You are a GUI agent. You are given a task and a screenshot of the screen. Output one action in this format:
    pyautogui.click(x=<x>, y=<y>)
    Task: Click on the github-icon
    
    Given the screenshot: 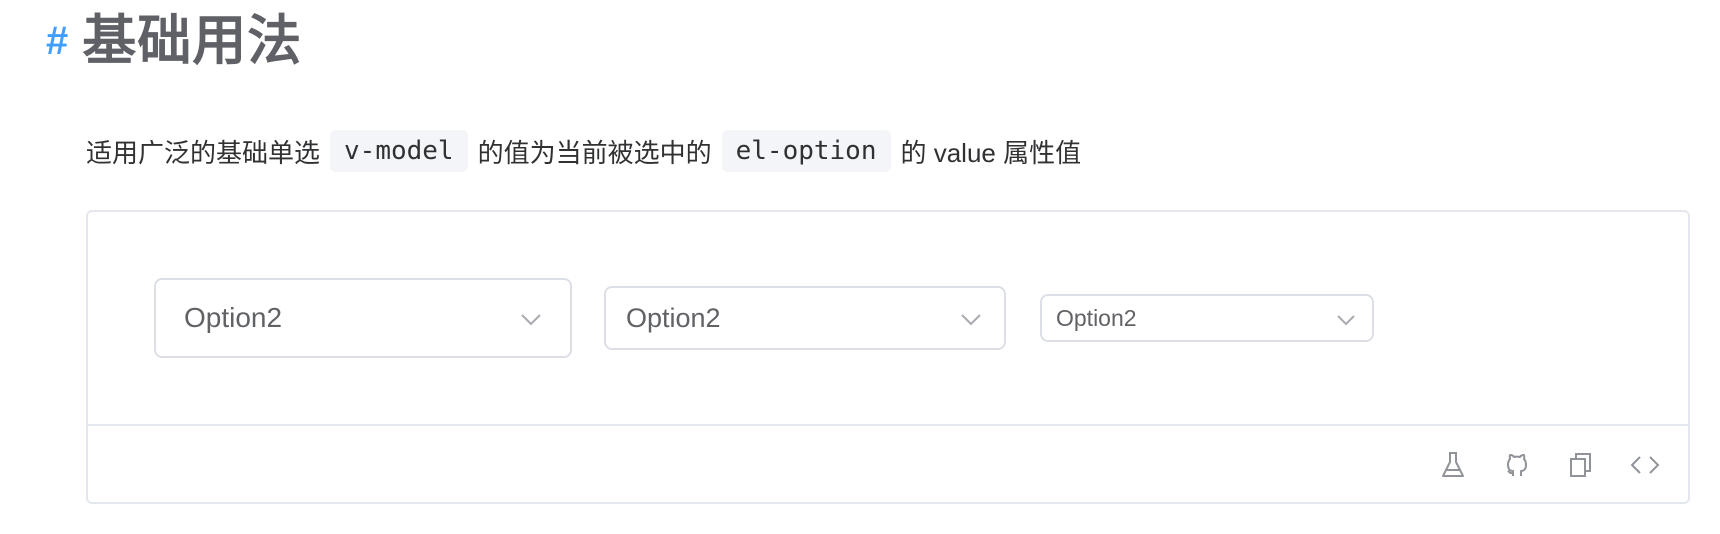 What is the action you would take?
    pyautogui.click(x=1517, y=465)
    